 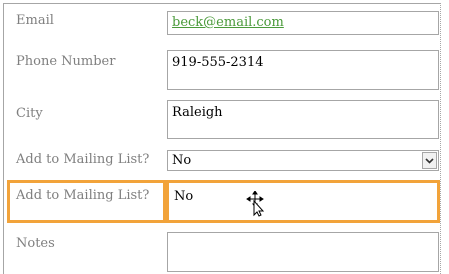 What do you see at coordinates (303, 160) in the screenshot?
I see `mailing-list-select: No` at bounding box center [303, 160].